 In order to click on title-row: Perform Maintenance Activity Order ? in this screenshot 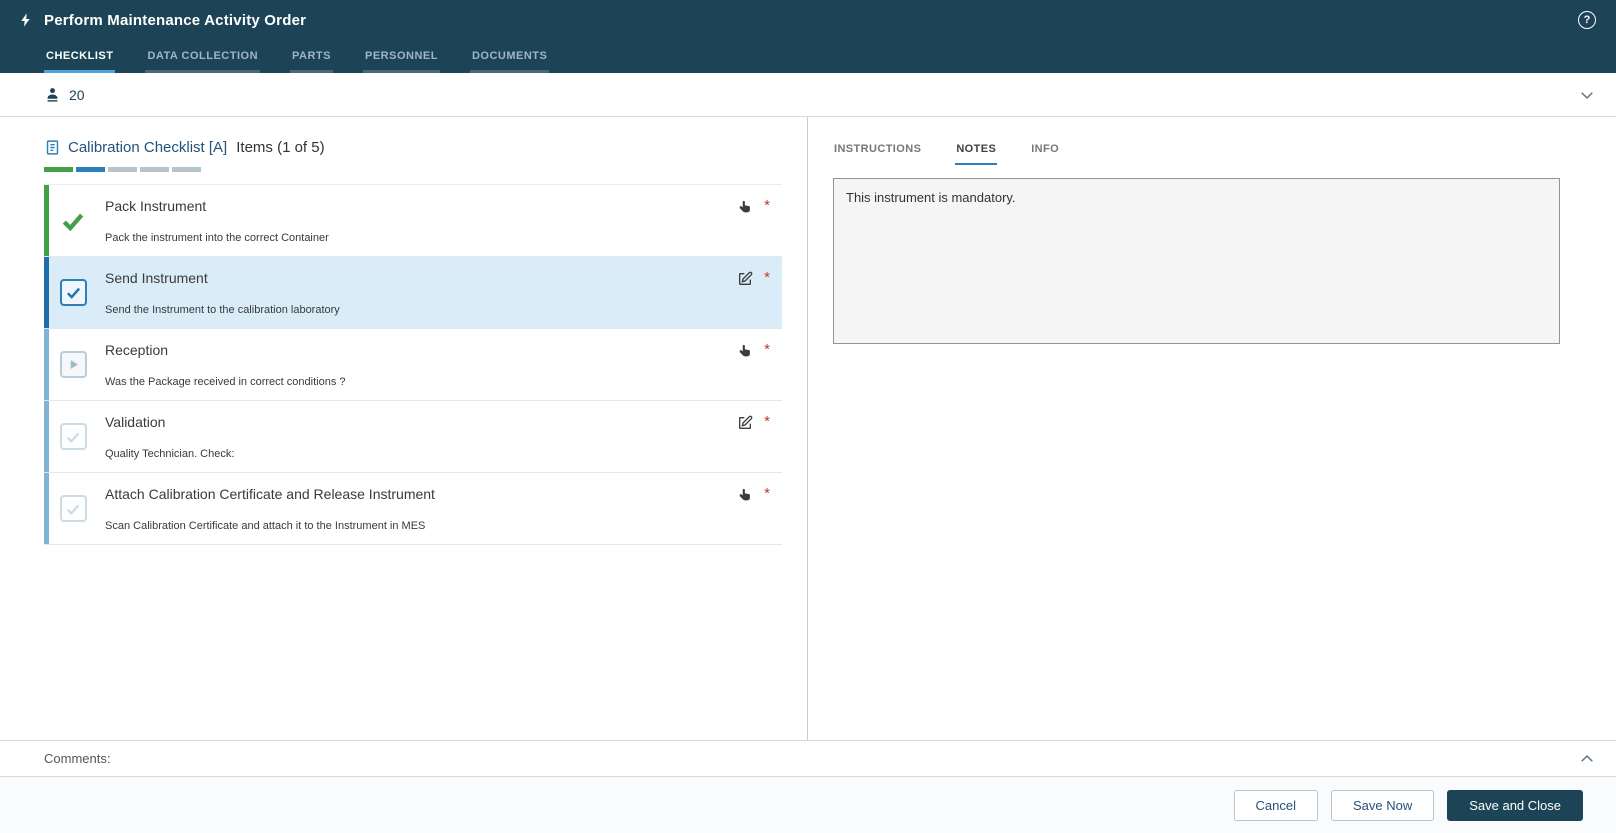, I will do `click(808, 14)`.